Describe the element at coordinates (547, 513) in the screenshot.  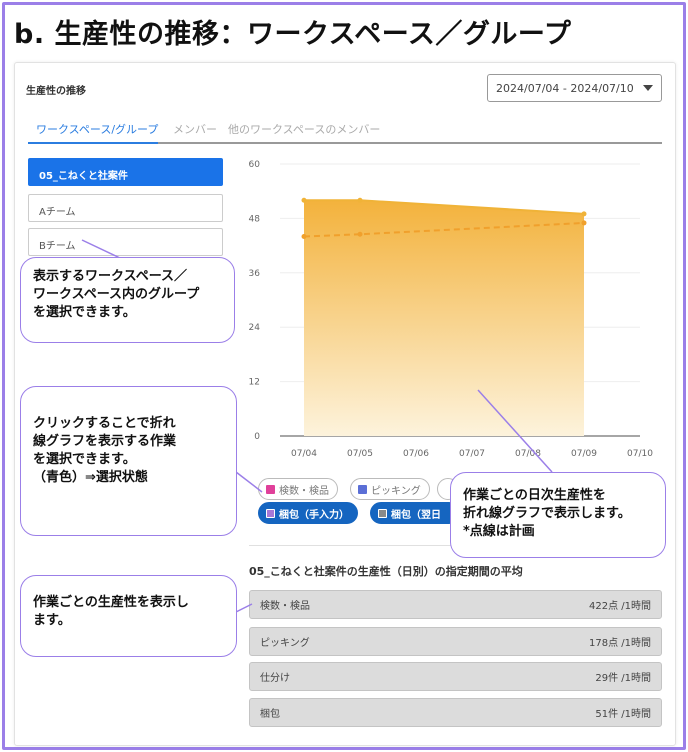
I see `callout-text: 作業ごとの日次生産性を 折れ線グラフで表示します。 *点線は計画` at that location.